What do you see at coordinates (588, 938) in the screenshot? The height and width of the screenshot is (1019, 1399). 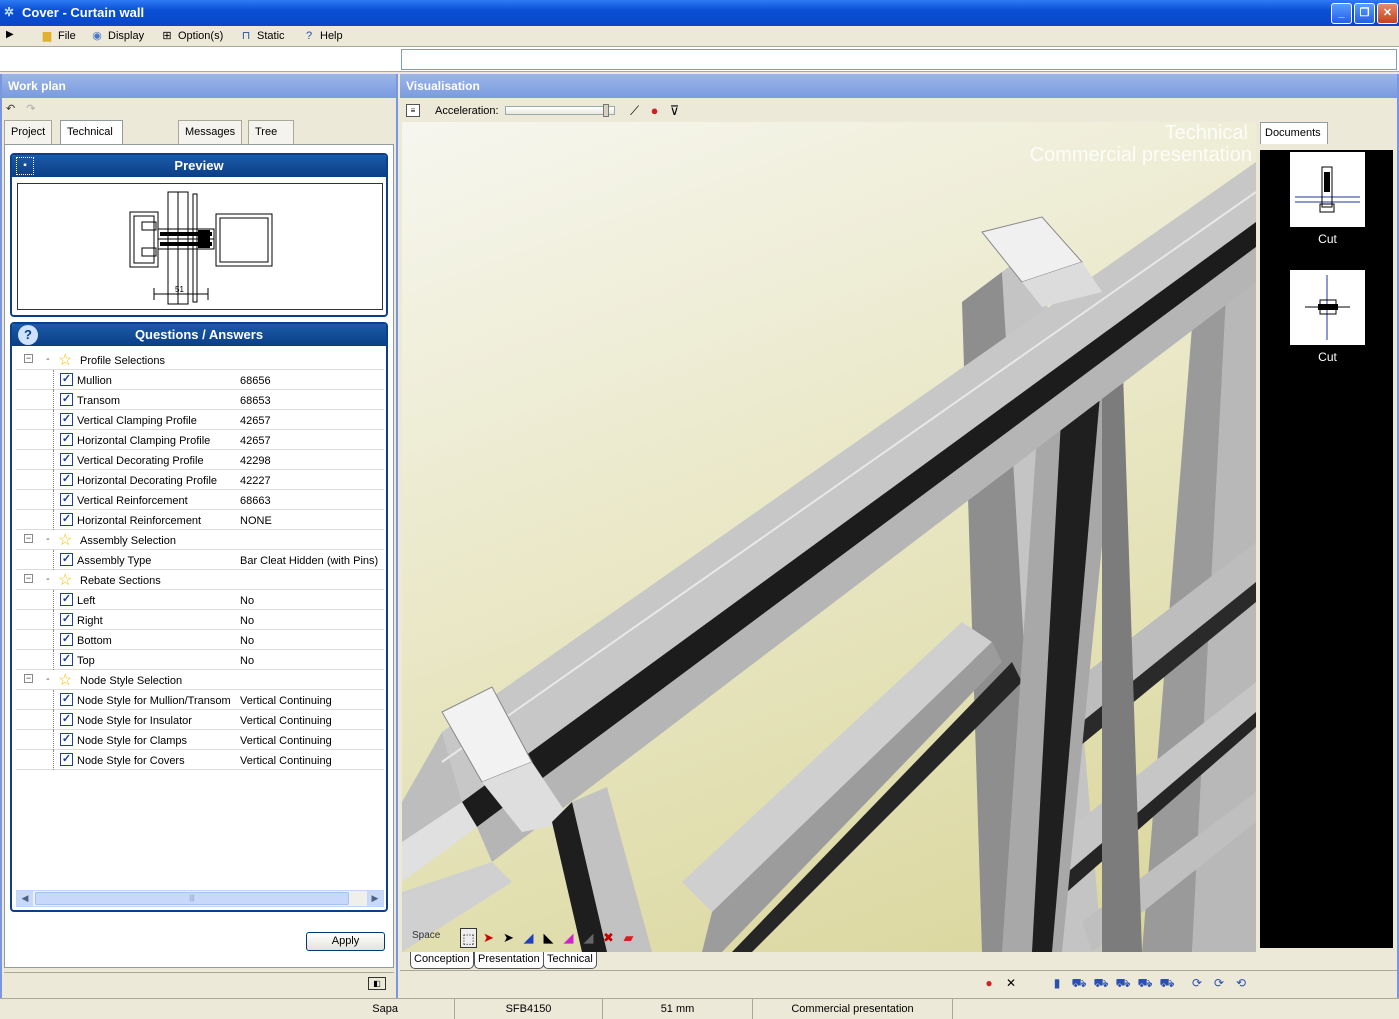 I see `pointer-grey-icon: ◢` at bounding box center [588, 938].